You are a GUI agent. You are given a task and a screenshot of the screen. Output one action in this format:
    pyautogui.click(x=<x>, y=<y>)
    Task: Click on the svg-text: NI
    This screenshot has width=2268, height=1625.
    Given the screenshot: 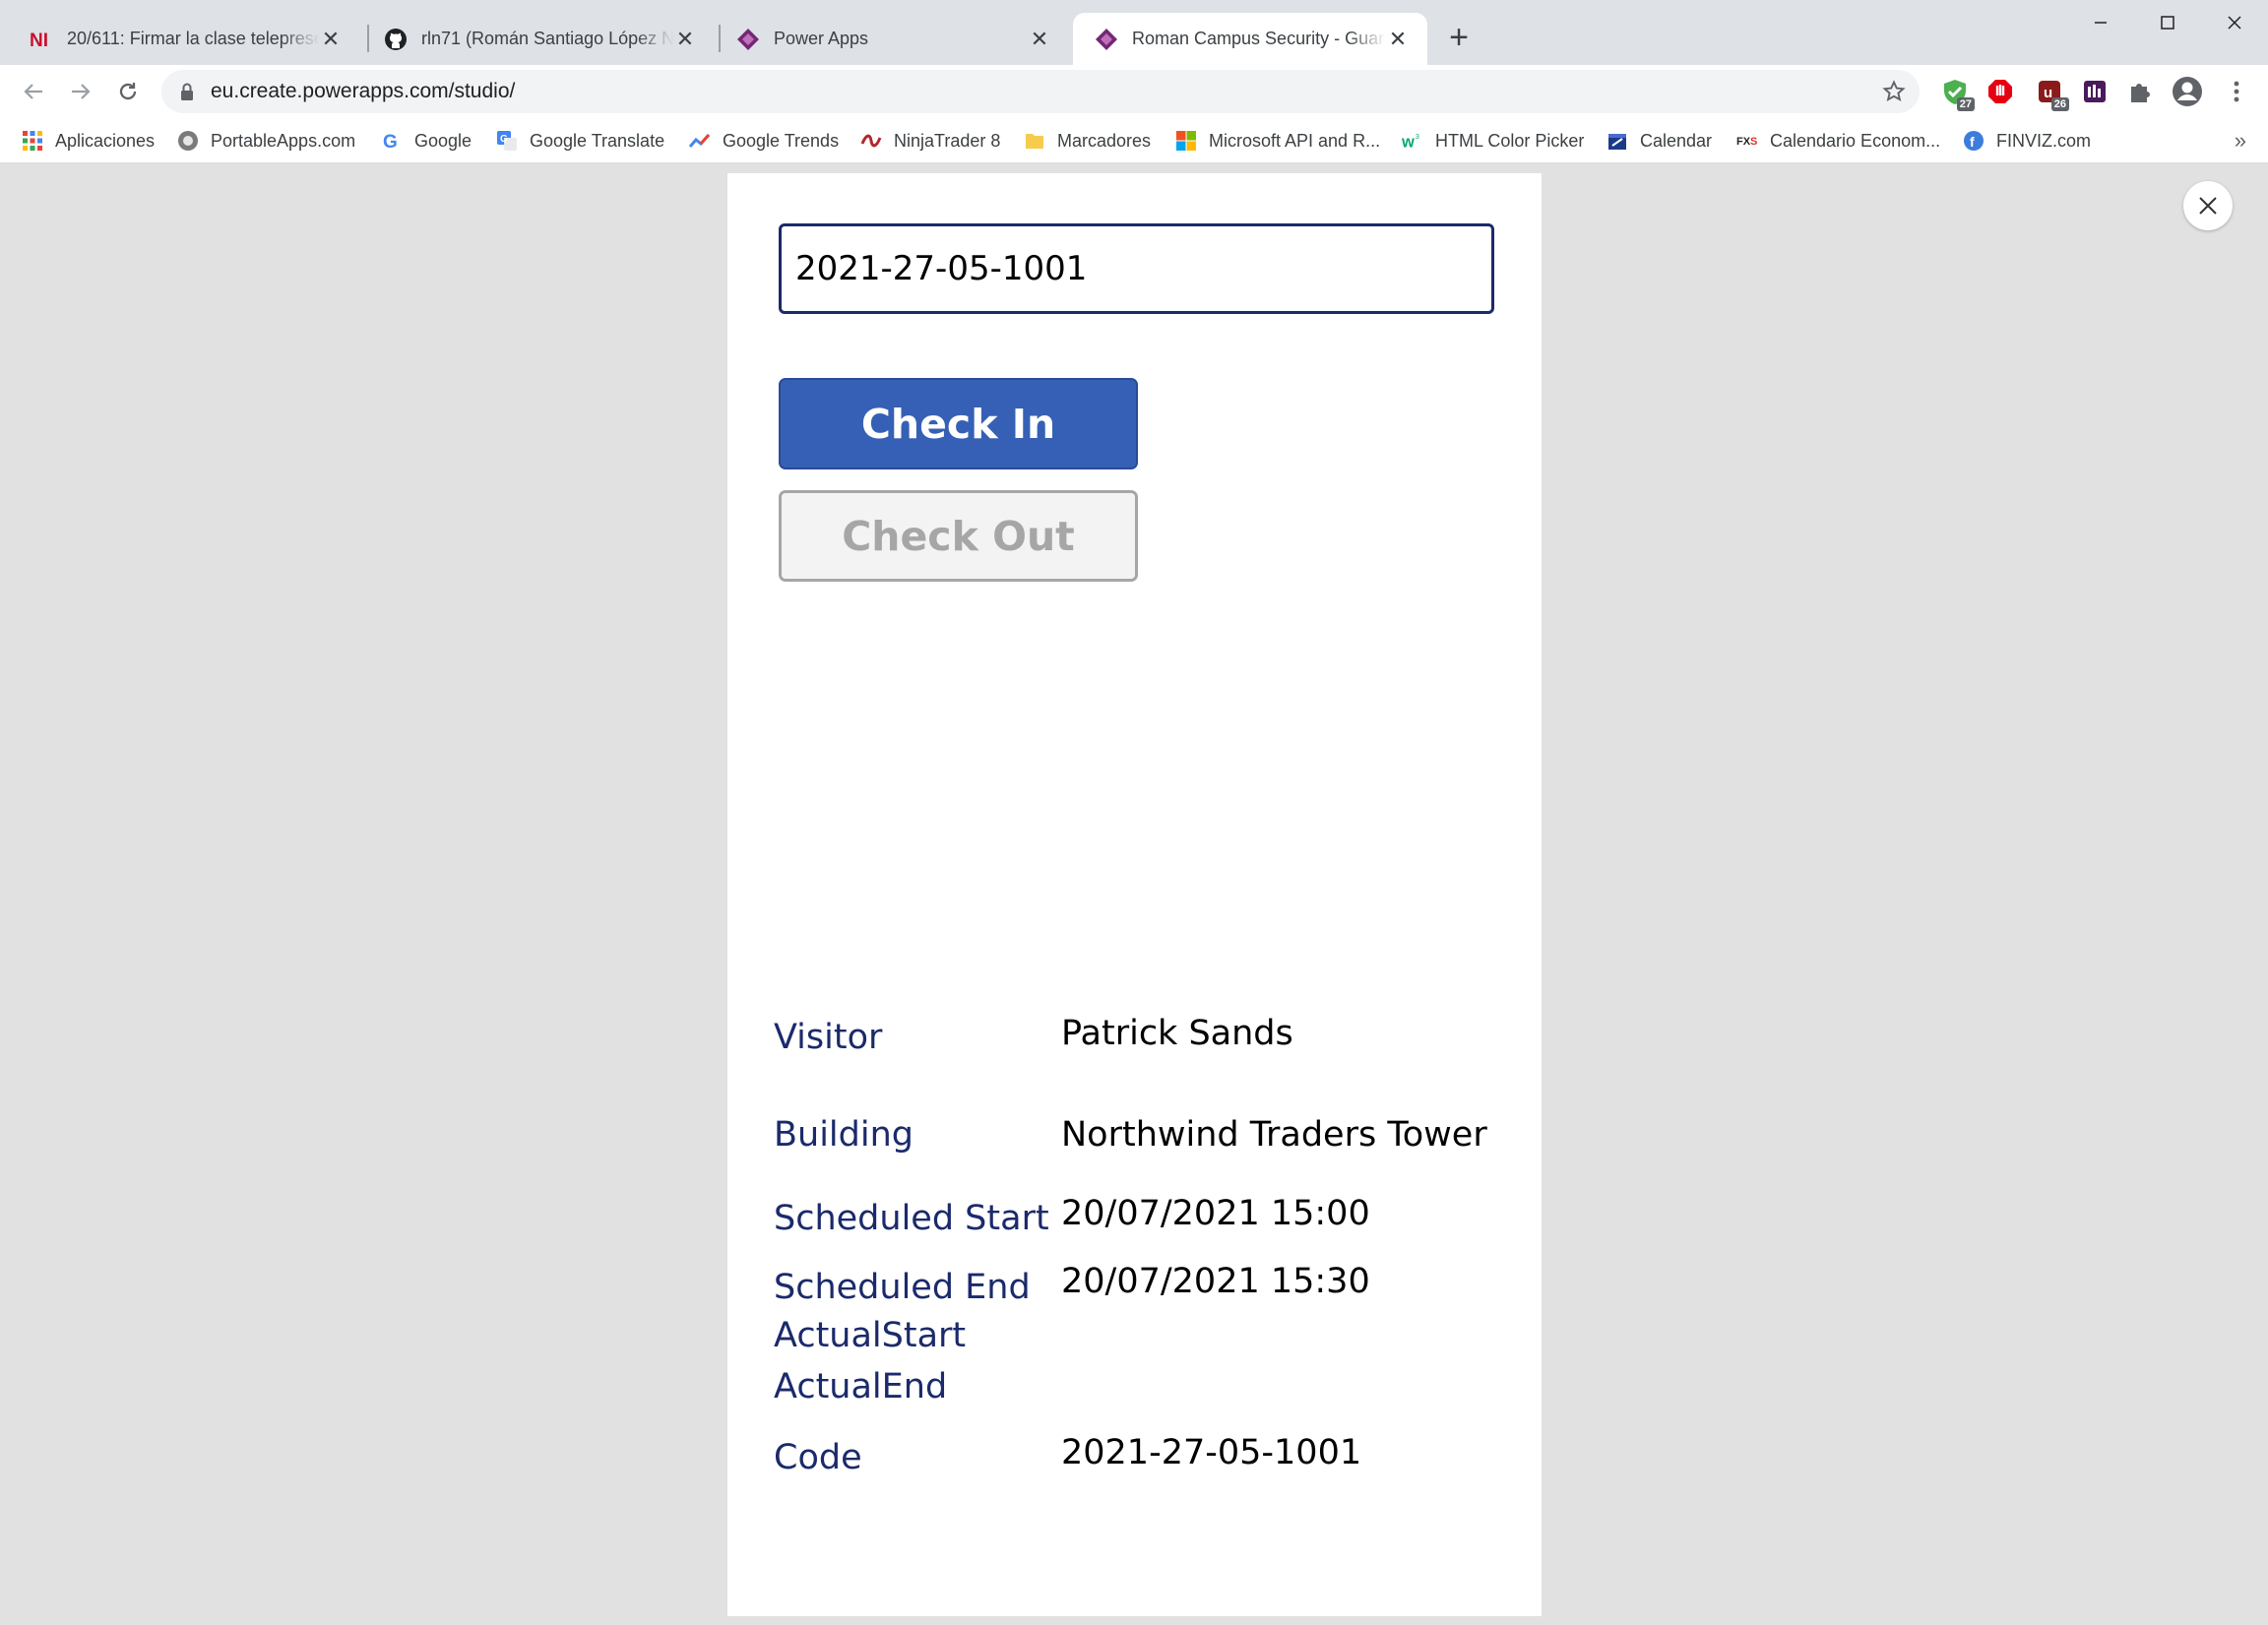 What is the action you would take?
    pyautogui.click(x=39, y=40)
    